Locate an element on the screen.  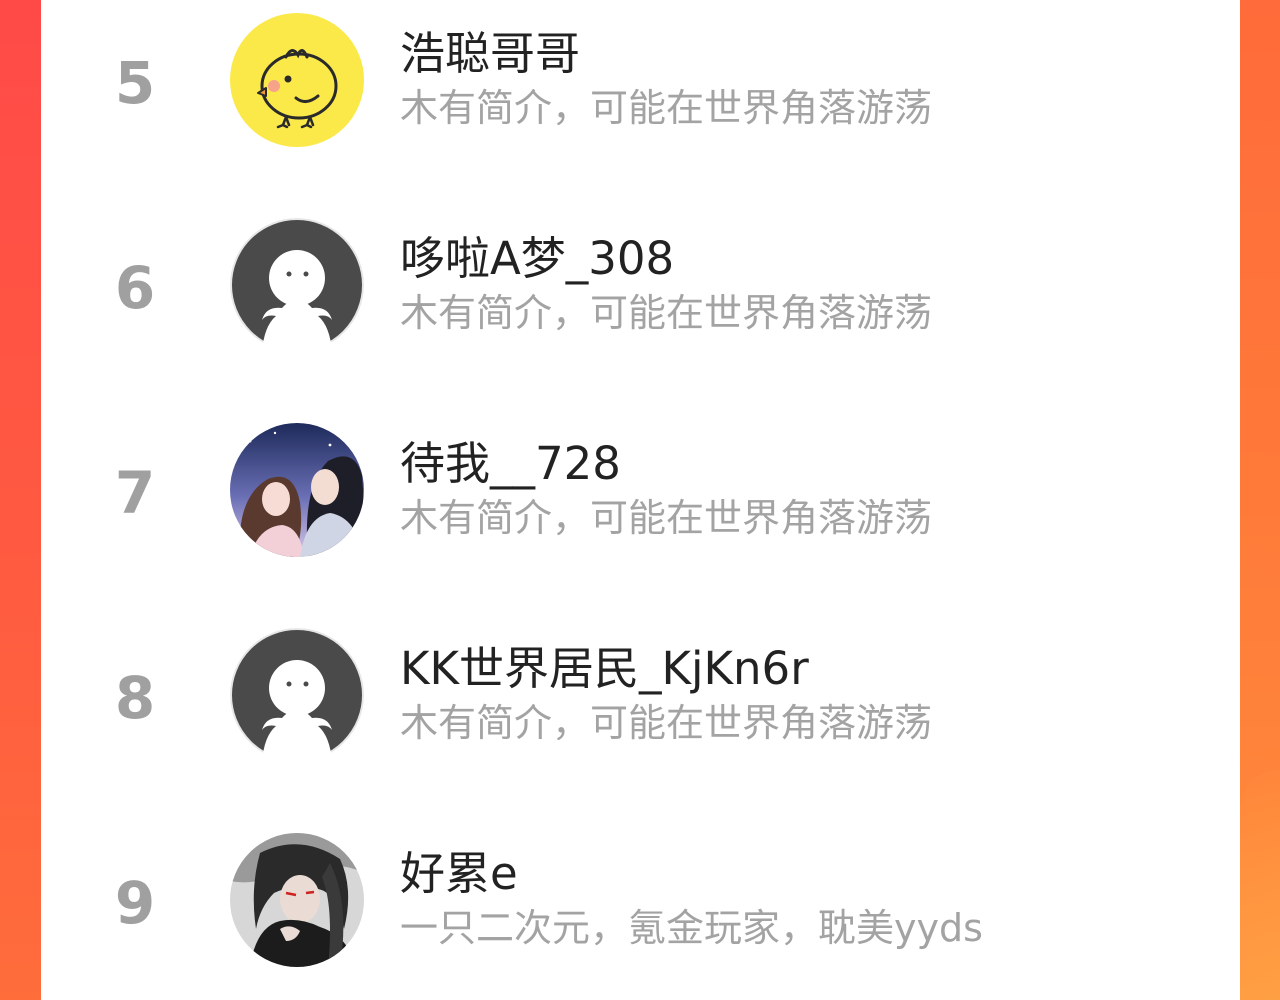
leaderboard-row-6: 6 哆啦A梦_308 木有简介，可能在世界角落游荡 is located at coordinates (640, 285).